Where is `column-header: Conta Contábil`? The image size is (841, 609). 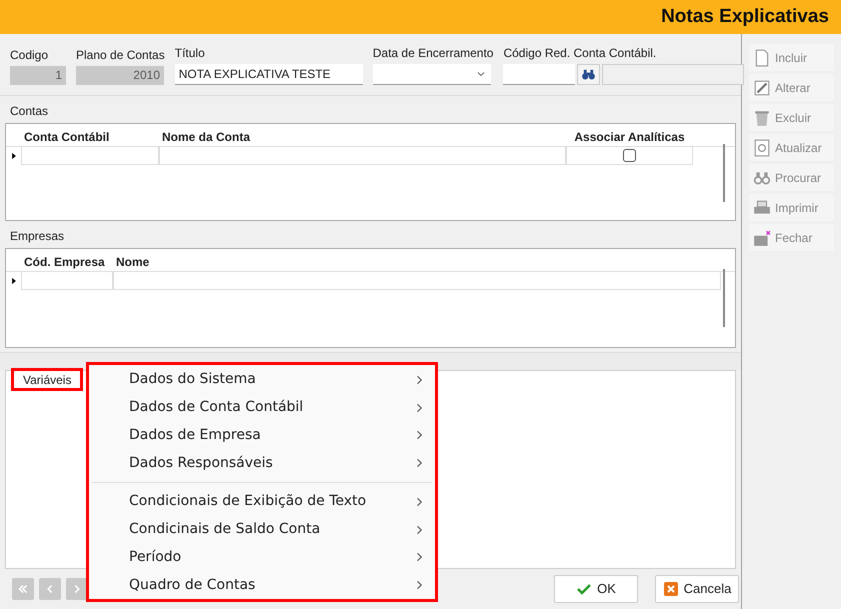
column-header: Conta Contábil is located at coordinates (66, 137).